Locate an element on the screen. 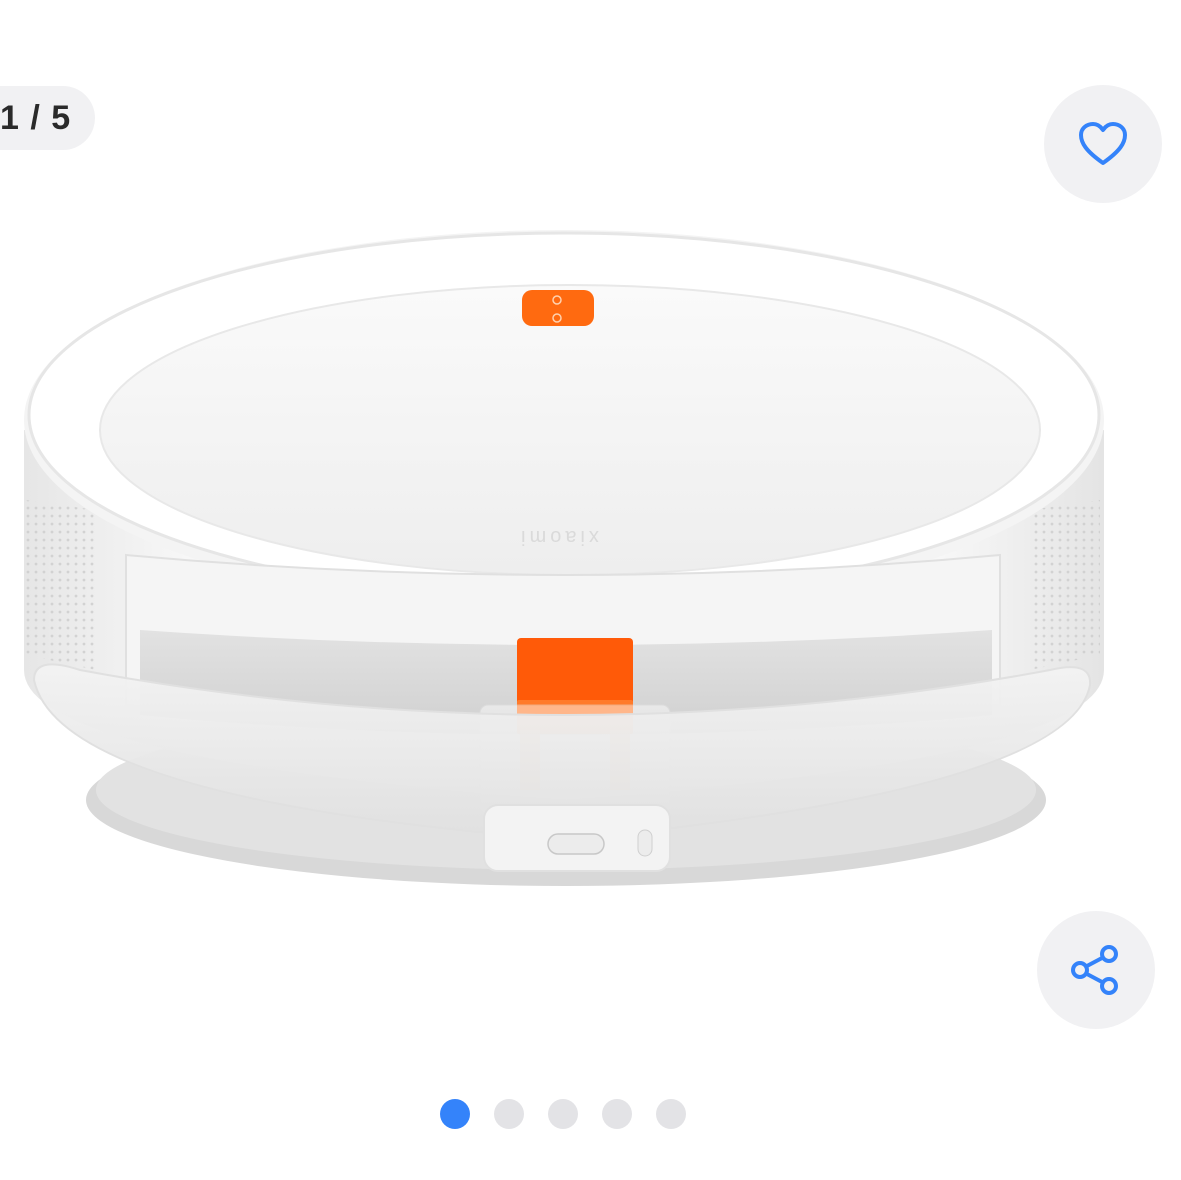 The width and height of the screenshot is (1181, 1180). favorite-button is located at coordinates (1103, 144).